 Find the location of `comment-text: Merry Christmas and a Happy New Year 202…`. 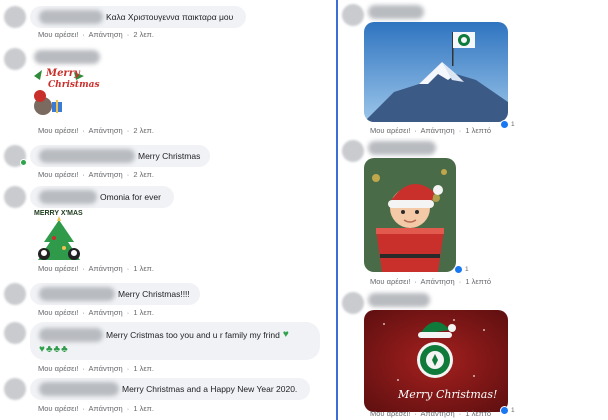

comment-text: Merry Christmas and a Happy New Year 202… is located at coordinates (210, 389).